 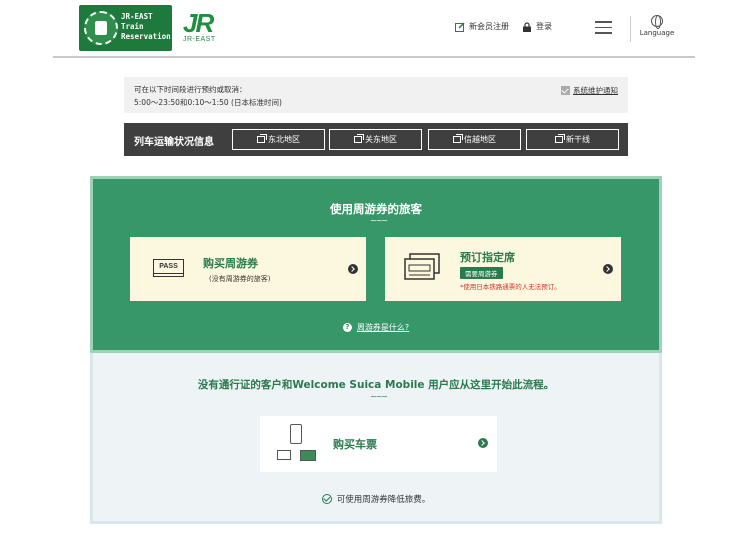 I want to click on train-status-bar: 列车运输状况信息 东北地区 关东地区 信越地区 新干线, so click(x=376, y=139).